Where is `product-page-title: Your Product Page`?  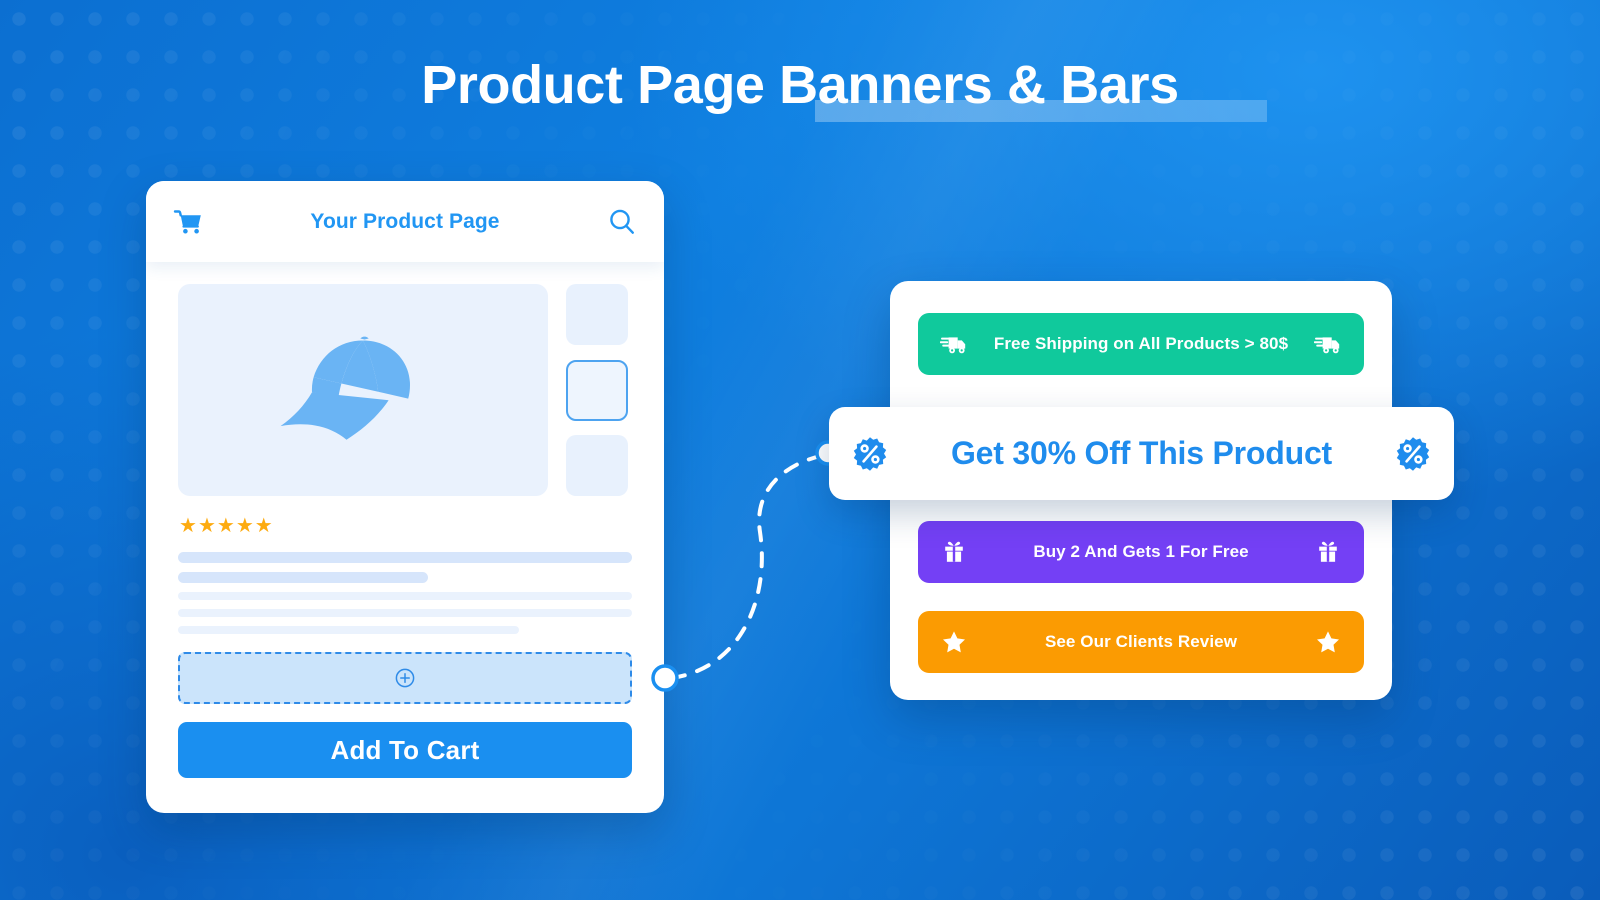
product-page-title: Your Product Page is located at coordinates (405, 221).